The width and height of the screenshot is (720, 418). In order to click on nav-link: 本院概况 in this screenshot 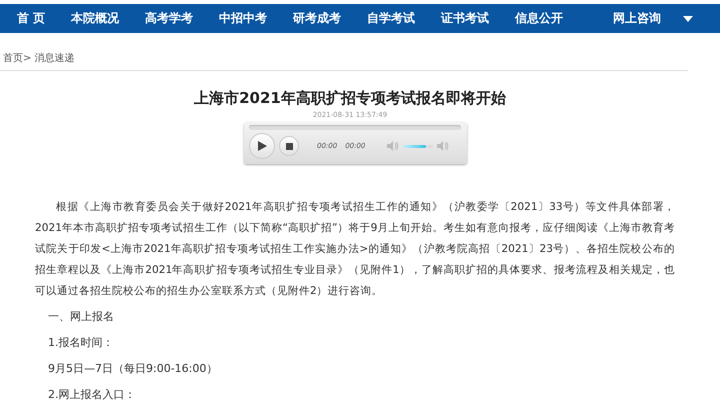, I will do `click(95, 18)`.